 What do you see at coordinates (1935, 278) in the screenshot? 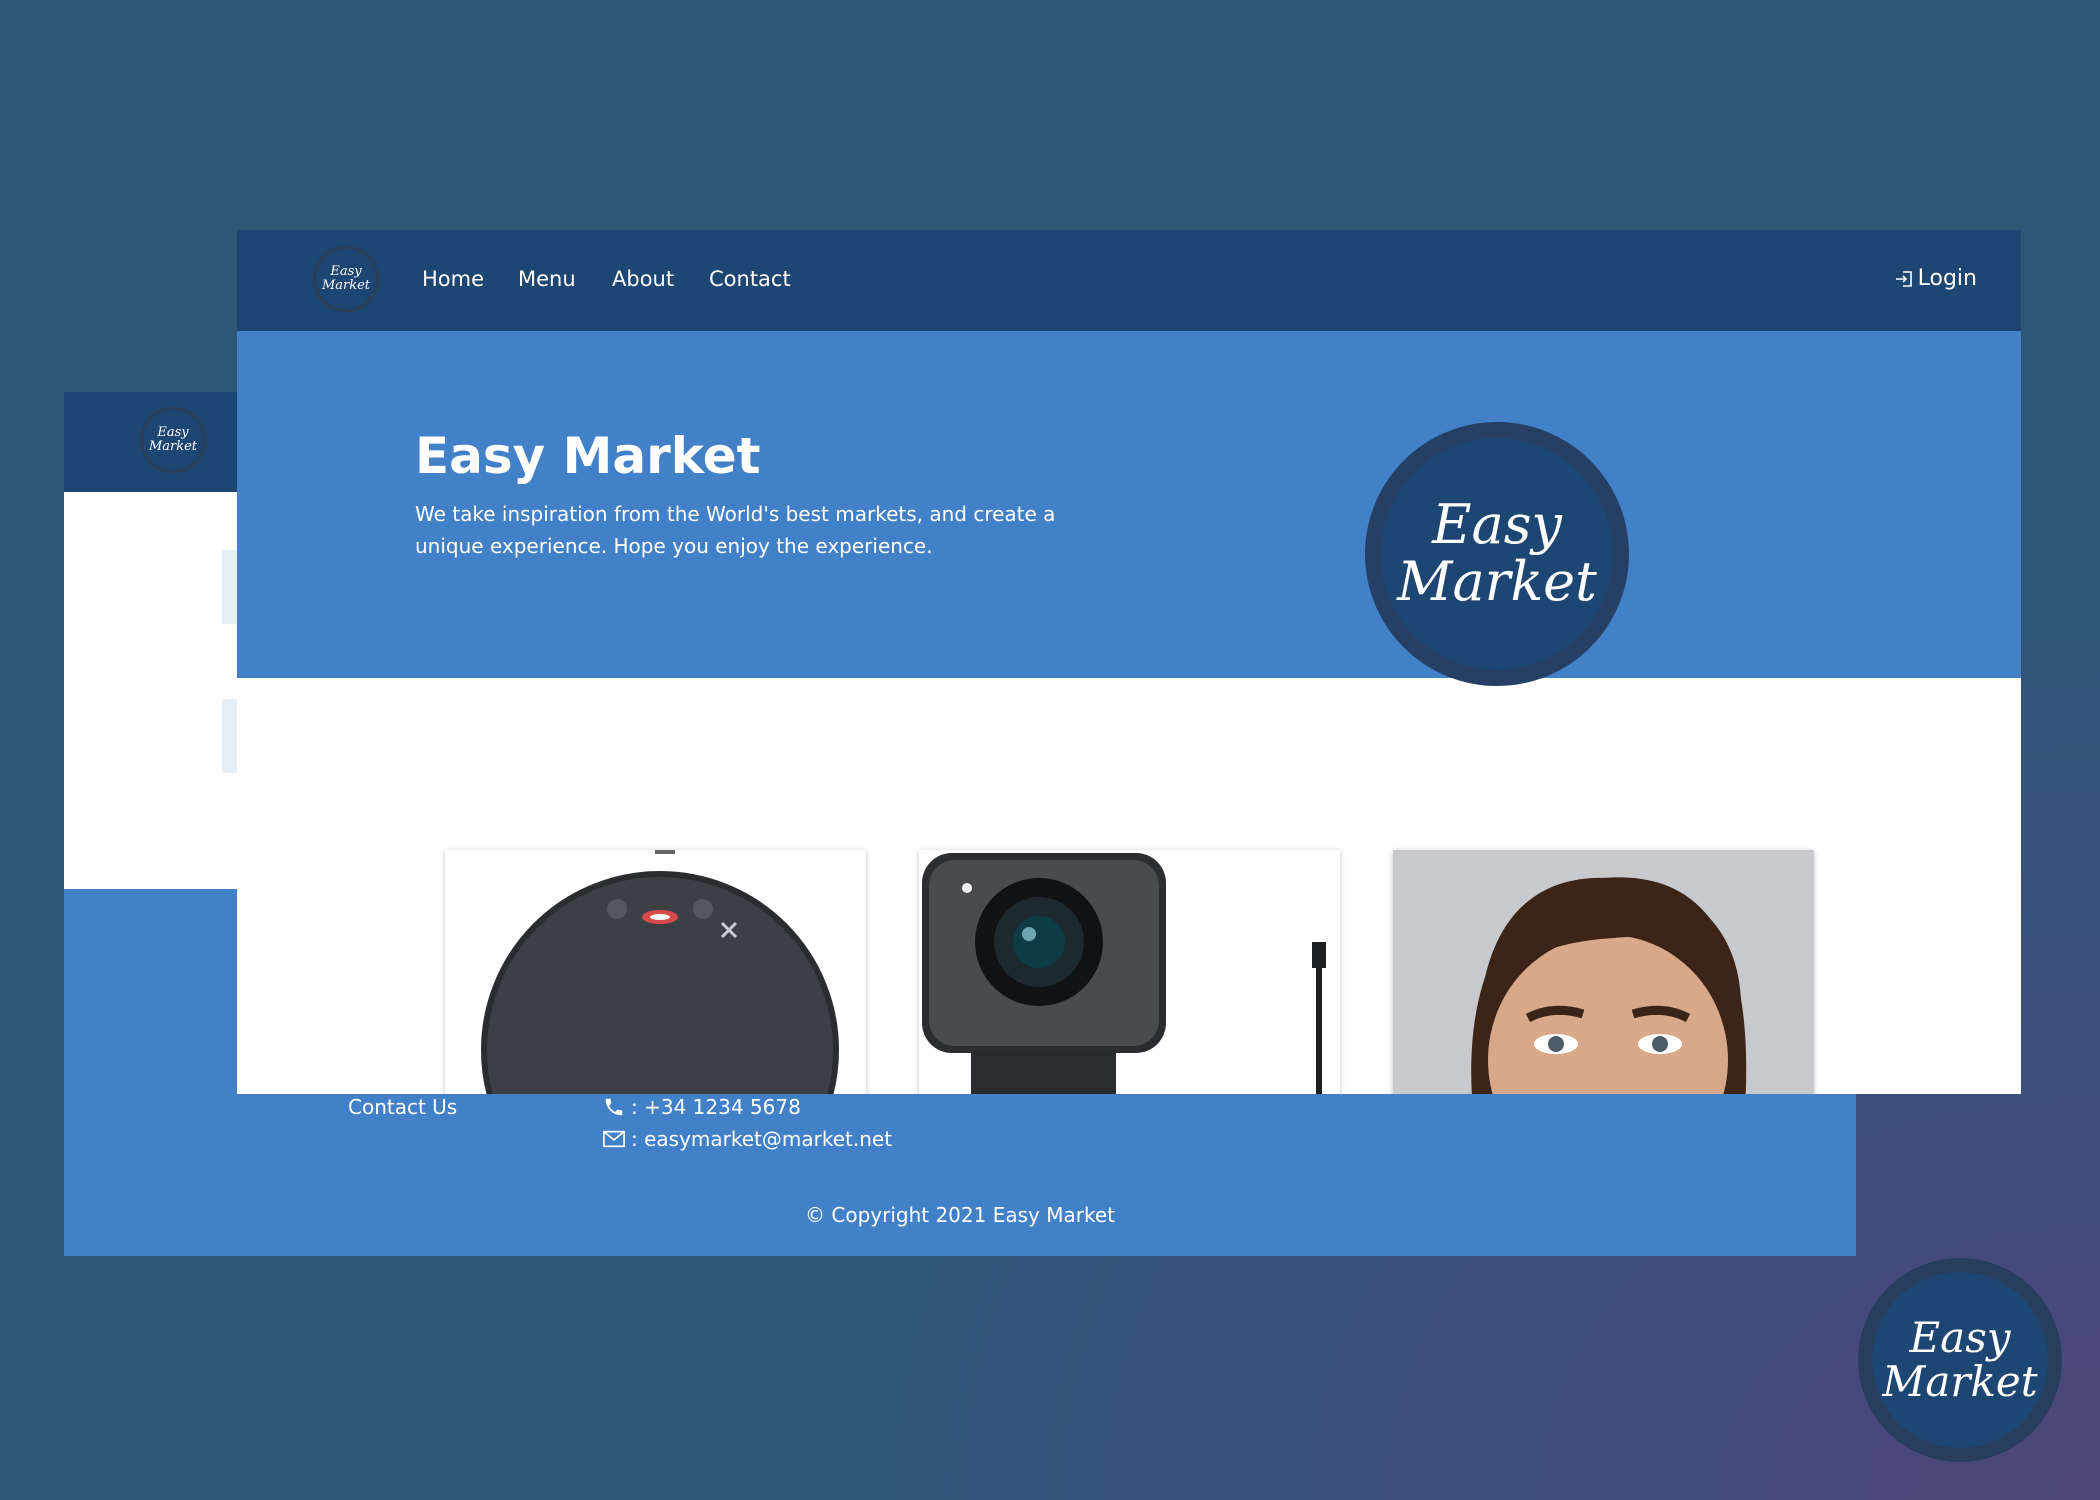
I see `login-button: Login` at bounding box center [1935, 278].